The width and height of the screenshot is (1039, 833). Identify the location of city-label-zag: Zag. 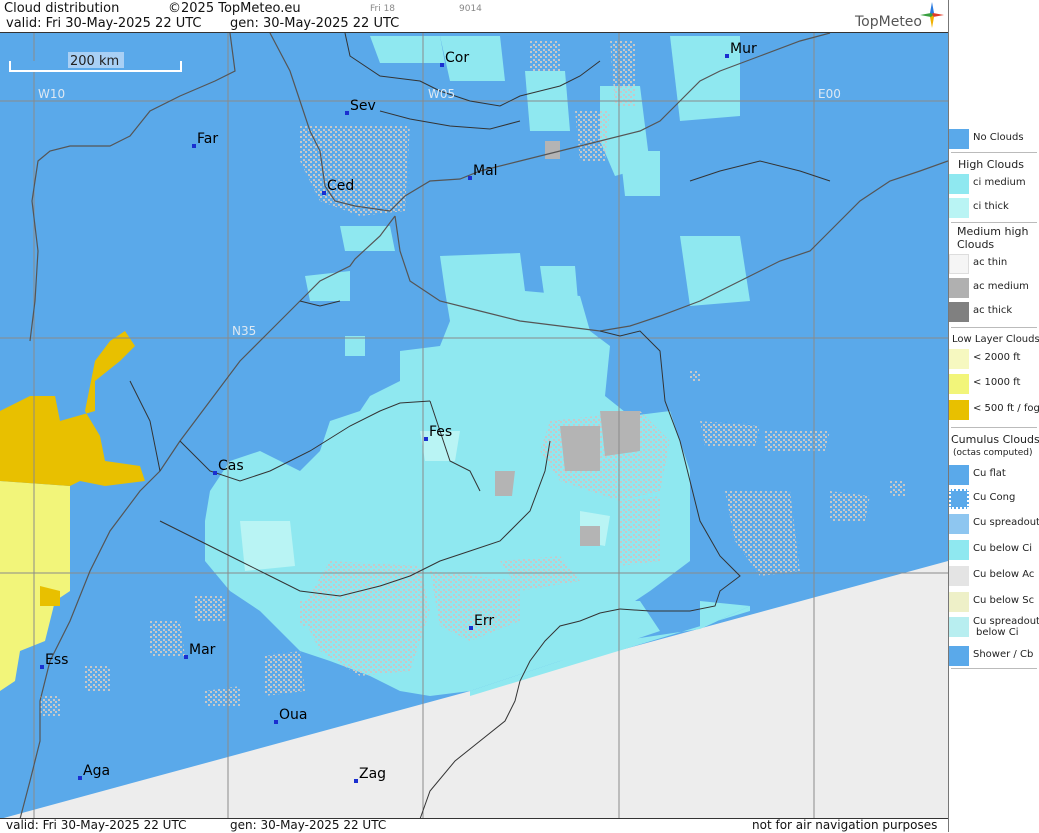
(372, 774).